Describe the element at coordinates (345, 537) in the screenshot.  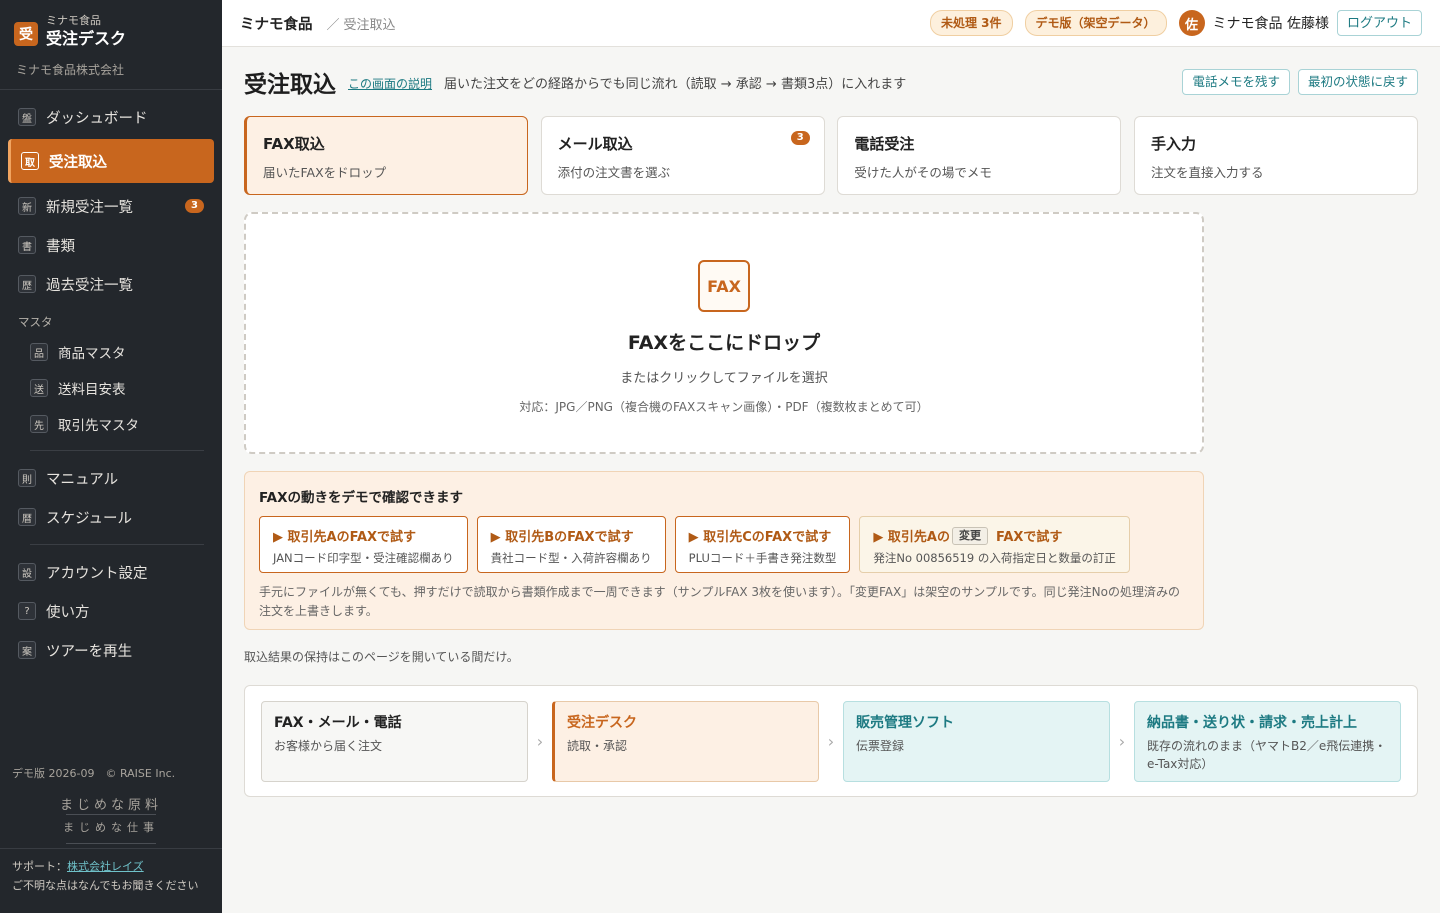
I see `demo-button-title: ▶ 取引先AのFAXで試す` at that location.